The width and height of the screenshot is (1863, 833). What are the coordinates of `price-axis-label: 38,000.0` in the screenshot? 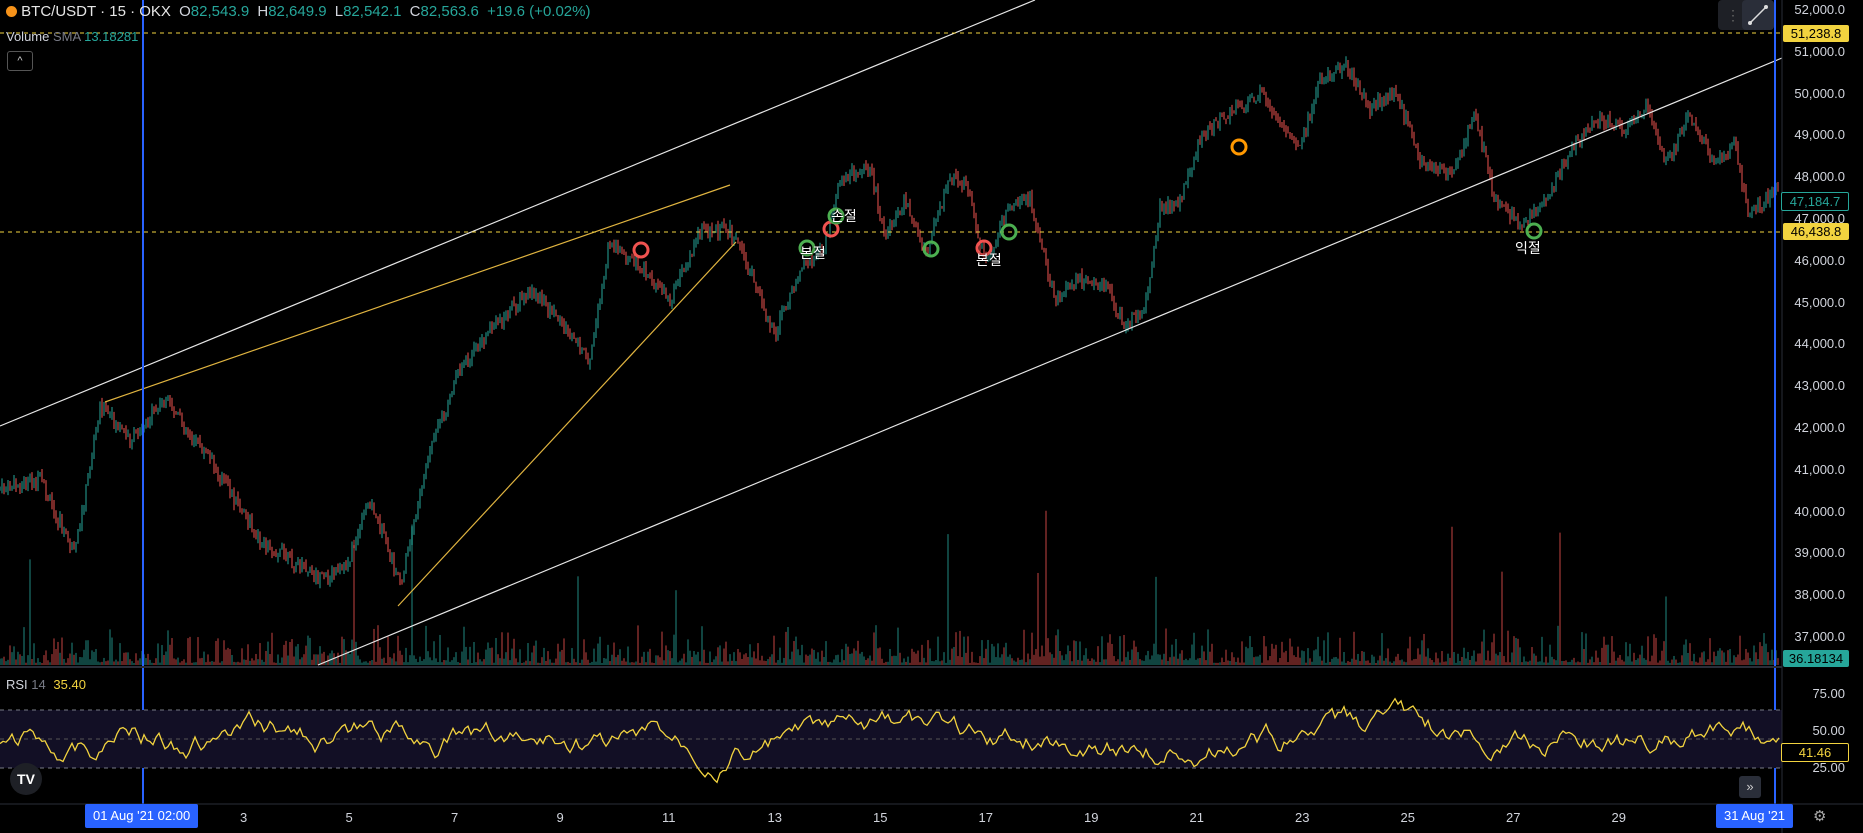 It's located at (1819, 595).